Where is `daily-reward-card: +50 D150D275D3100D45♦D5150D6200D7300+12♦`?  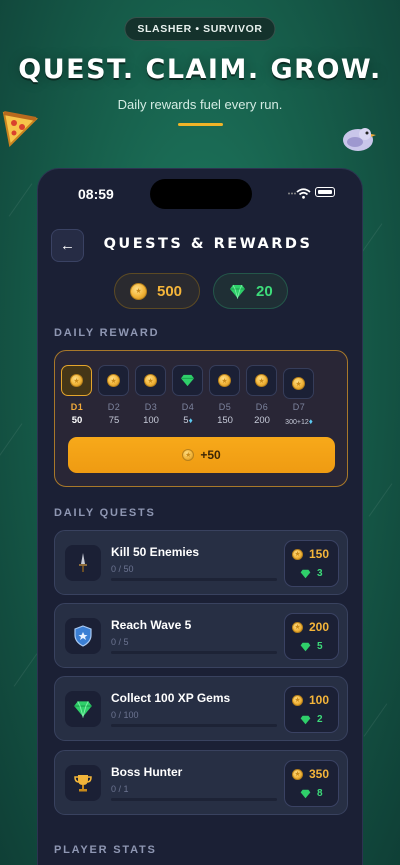
daily-reward-card: +50 D150D275D3100D45♦D5150D6200D7300+12♦ is located at coordinates (201, 418).